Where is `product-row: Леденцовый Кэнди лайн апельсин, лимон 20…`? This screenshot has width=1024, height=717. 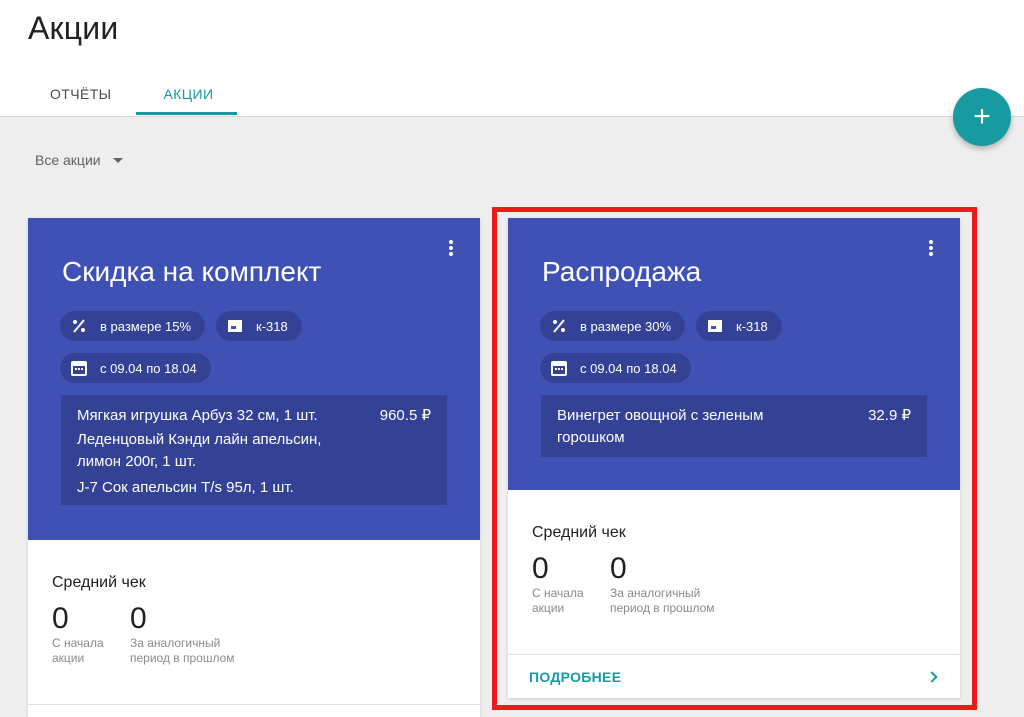
product-row: Леденцовый Кэнди лайн апельсин, лимон 20… is located at coordinates (254, 451).